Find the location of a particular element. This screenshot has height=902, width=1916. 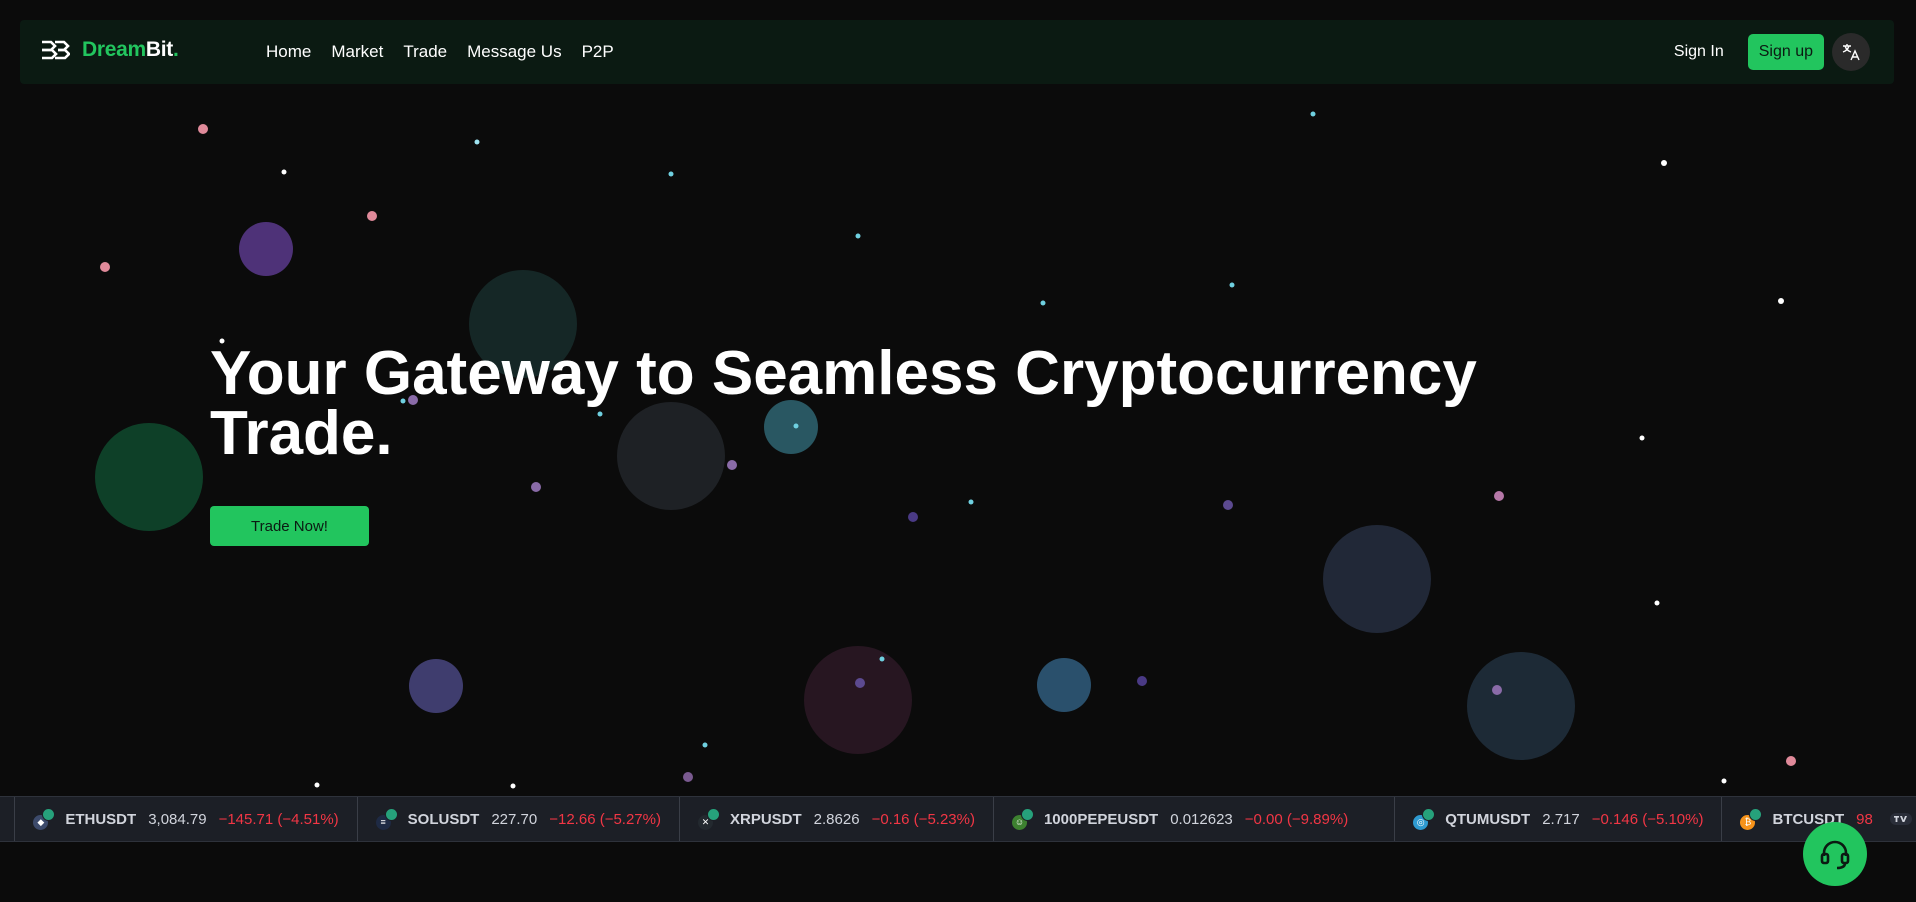

xrp-coin-icon: ✕ is located at coordinates (708, 819).